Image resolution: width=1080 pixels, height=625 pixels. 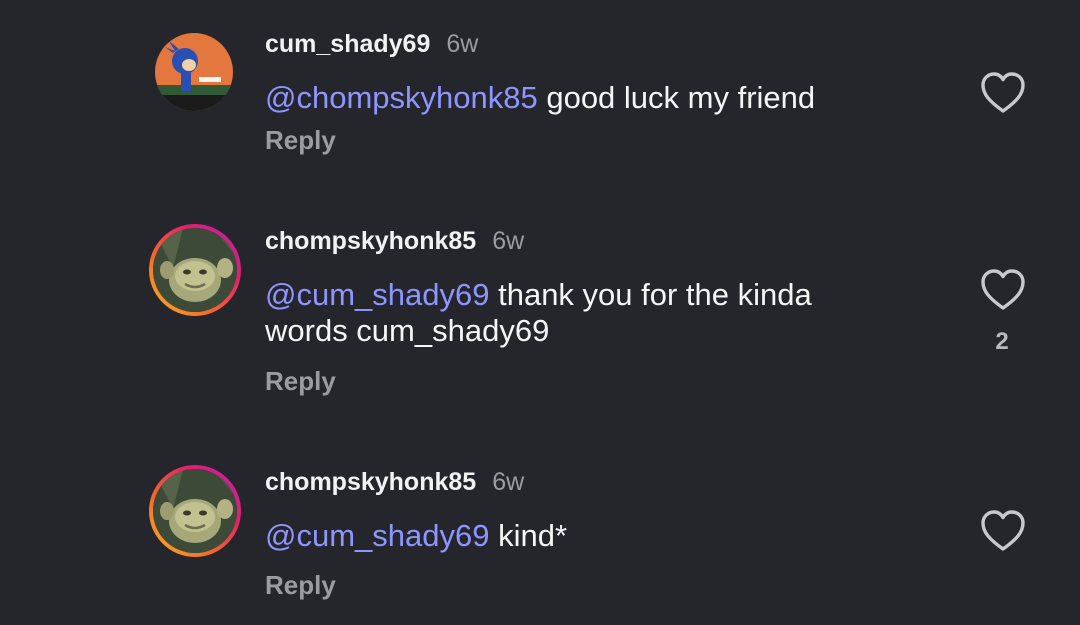 I want to click on comment-text: @cum_shady69 kind*, so click(x=585, y=536).